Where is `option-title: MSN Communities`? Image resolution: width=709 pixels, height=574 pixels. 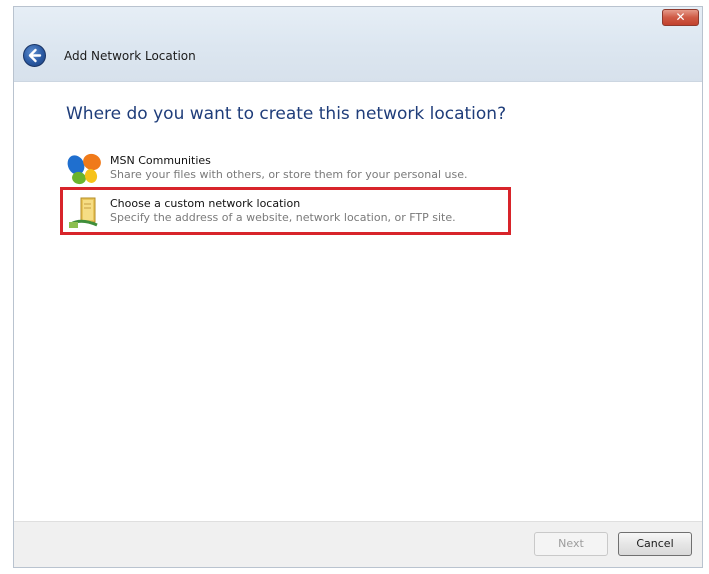 option-title: MSN Communities is located at coordinates (160, 160).